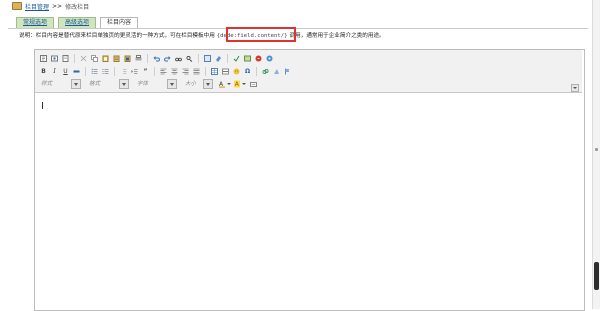 Image resolution: width=600 pixels, height=311 pixels. I want to click on size-combo-text: 大小, so click(191, 83).